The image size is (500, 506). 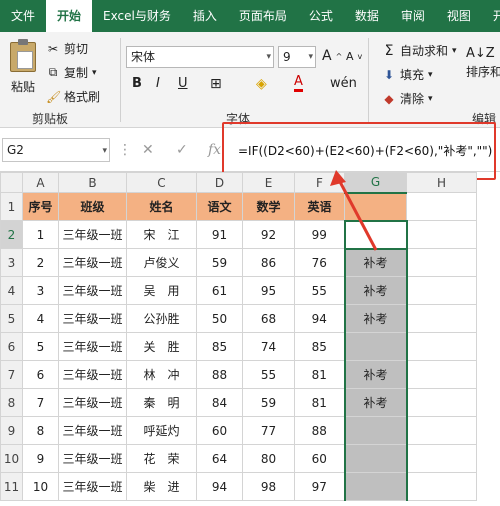 I want to click on row-header: 11, so click(x=11, y=486).